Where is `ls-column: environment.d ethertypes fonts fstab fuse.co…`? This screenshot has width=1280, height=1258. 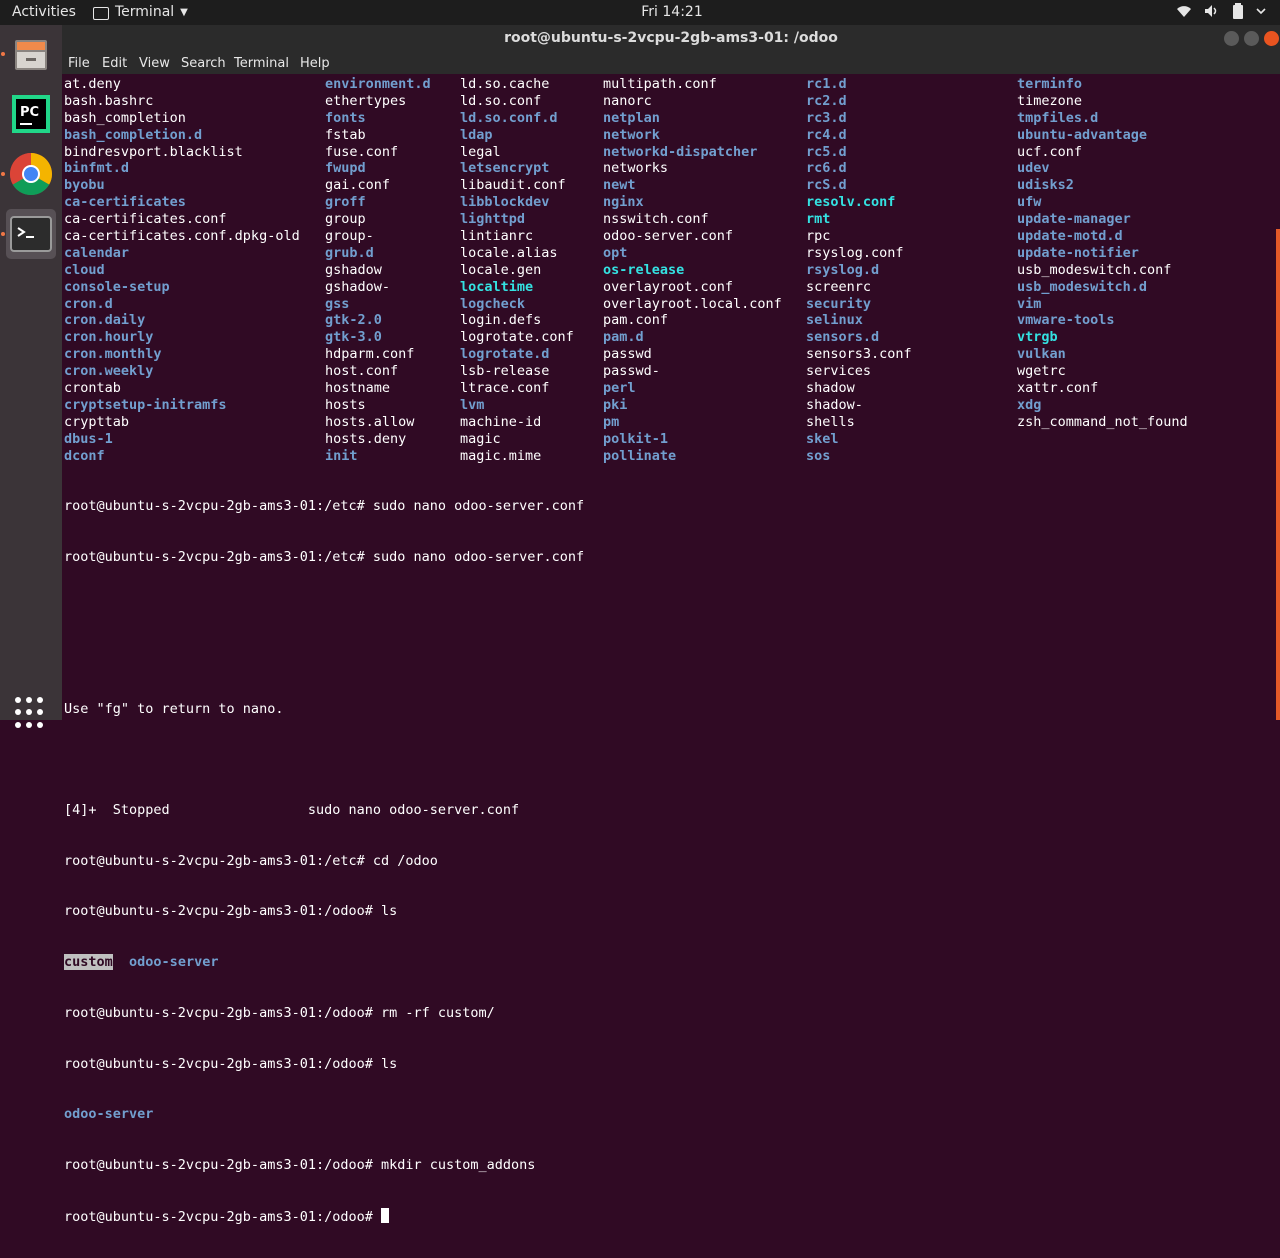 ls-column: environment.d ethertypes fonts fstab fuse.co… is located at coordinates (378, 270).